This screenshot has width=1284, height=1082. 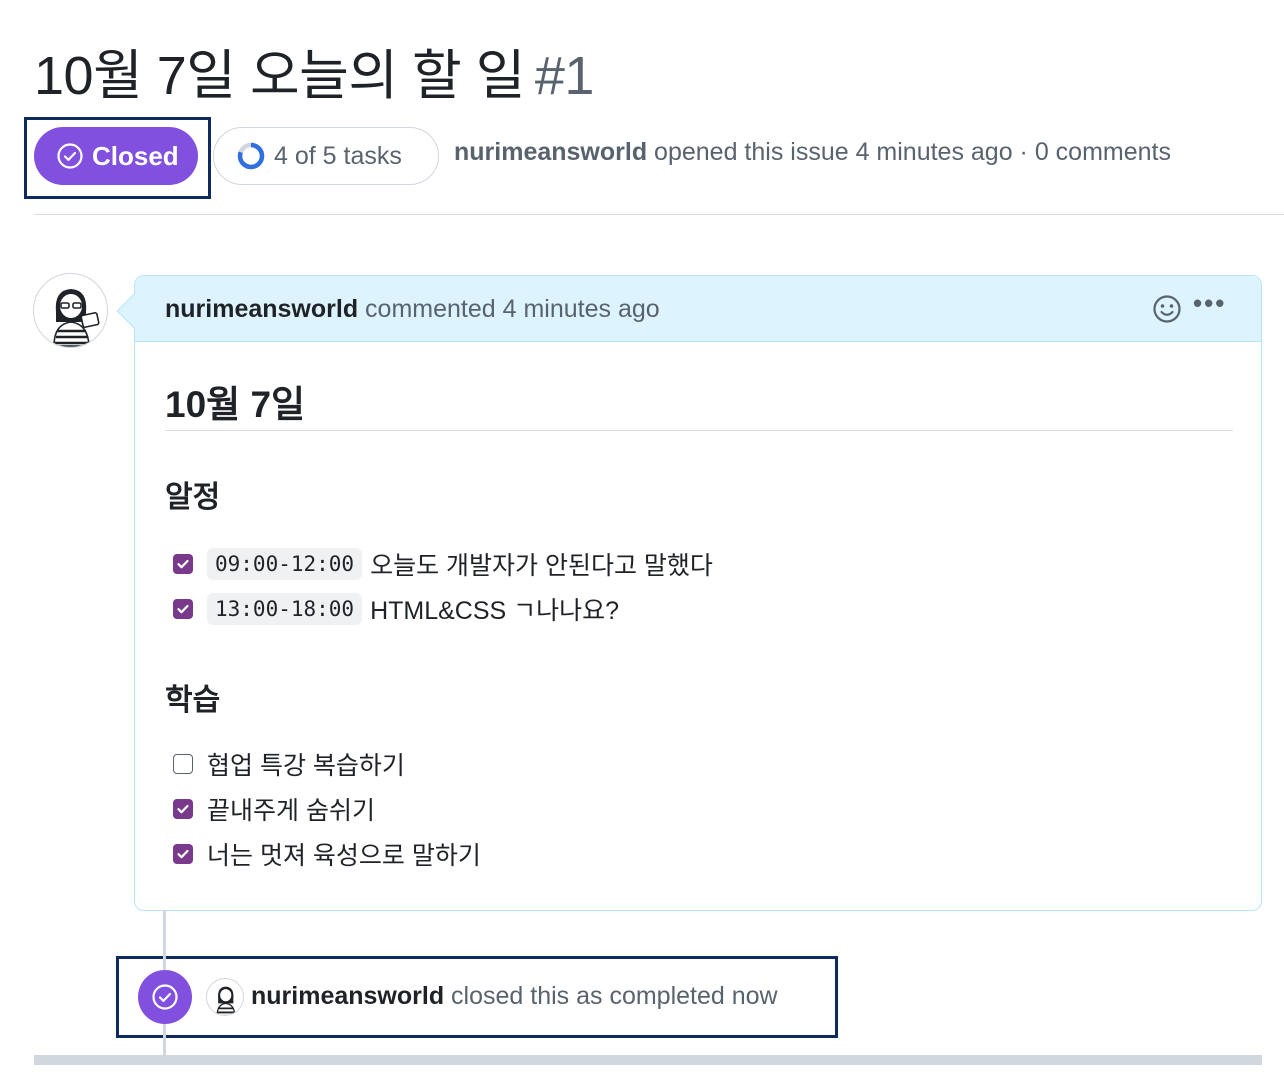 I want to click on comment-action-text: commented 4 minutes ago, so click(x=512, y=309).